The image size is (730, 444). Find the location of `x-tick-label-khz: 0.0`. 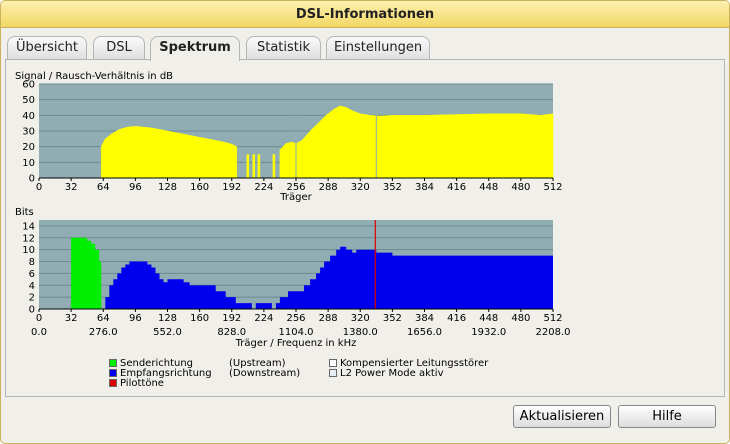

x-tick-label-khz: 0.0 is located at coordinates (39, 332).